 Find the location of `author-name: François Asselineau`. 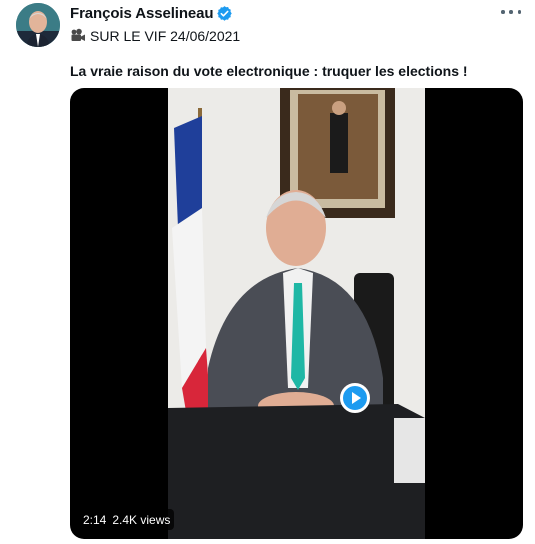

author-name: François Asselineau is located at coordinates (142, 13).